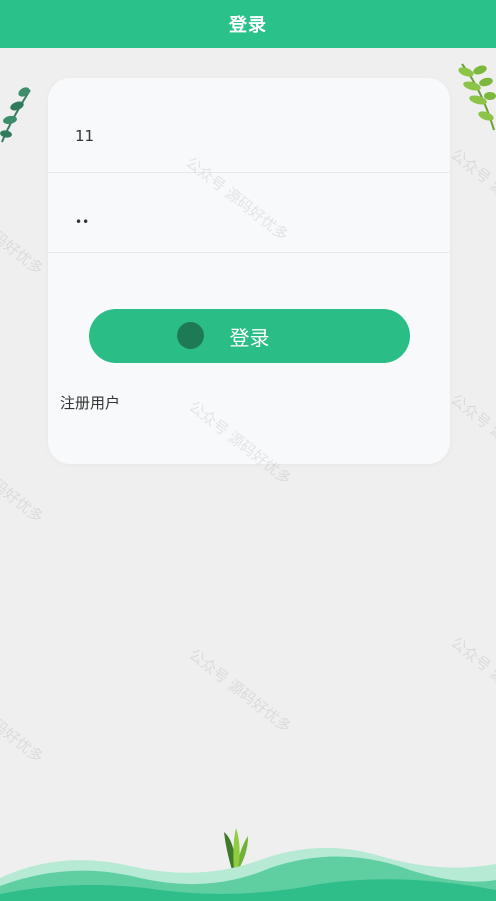 This screenshot has height=901, width=496. I want to click on page-title: 登录, so click(248, 25).